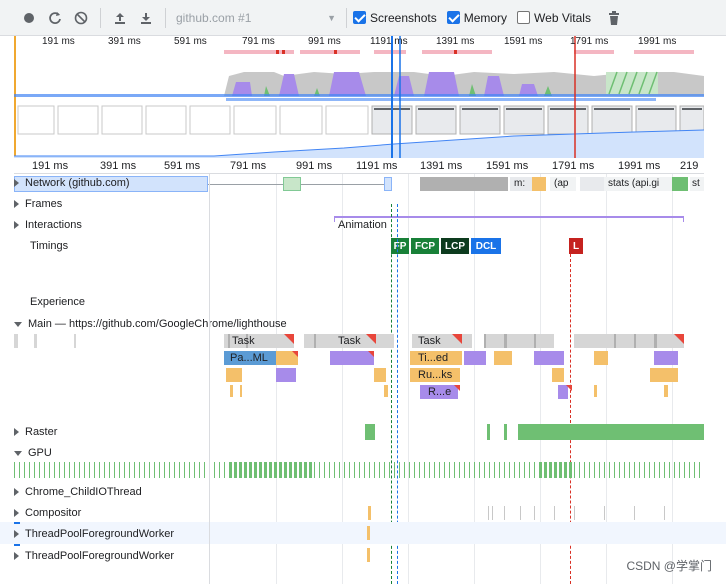  I want to click on web-vitals-checkbox: Web Vitals, so click(554, 18).